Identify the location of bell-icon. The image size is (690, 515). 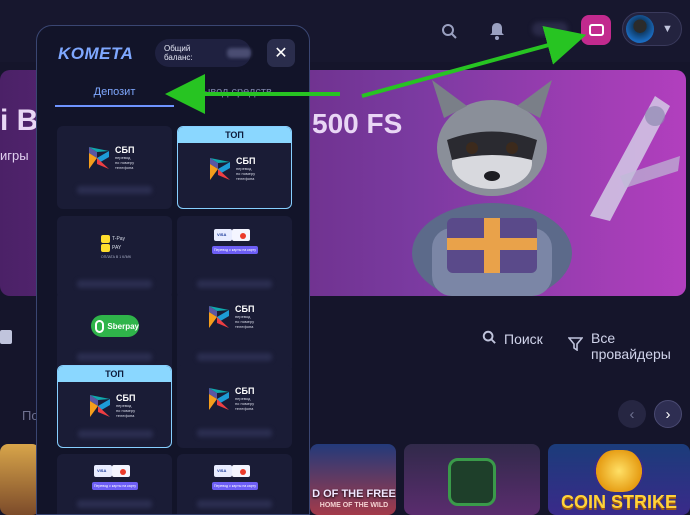
(497, 31).